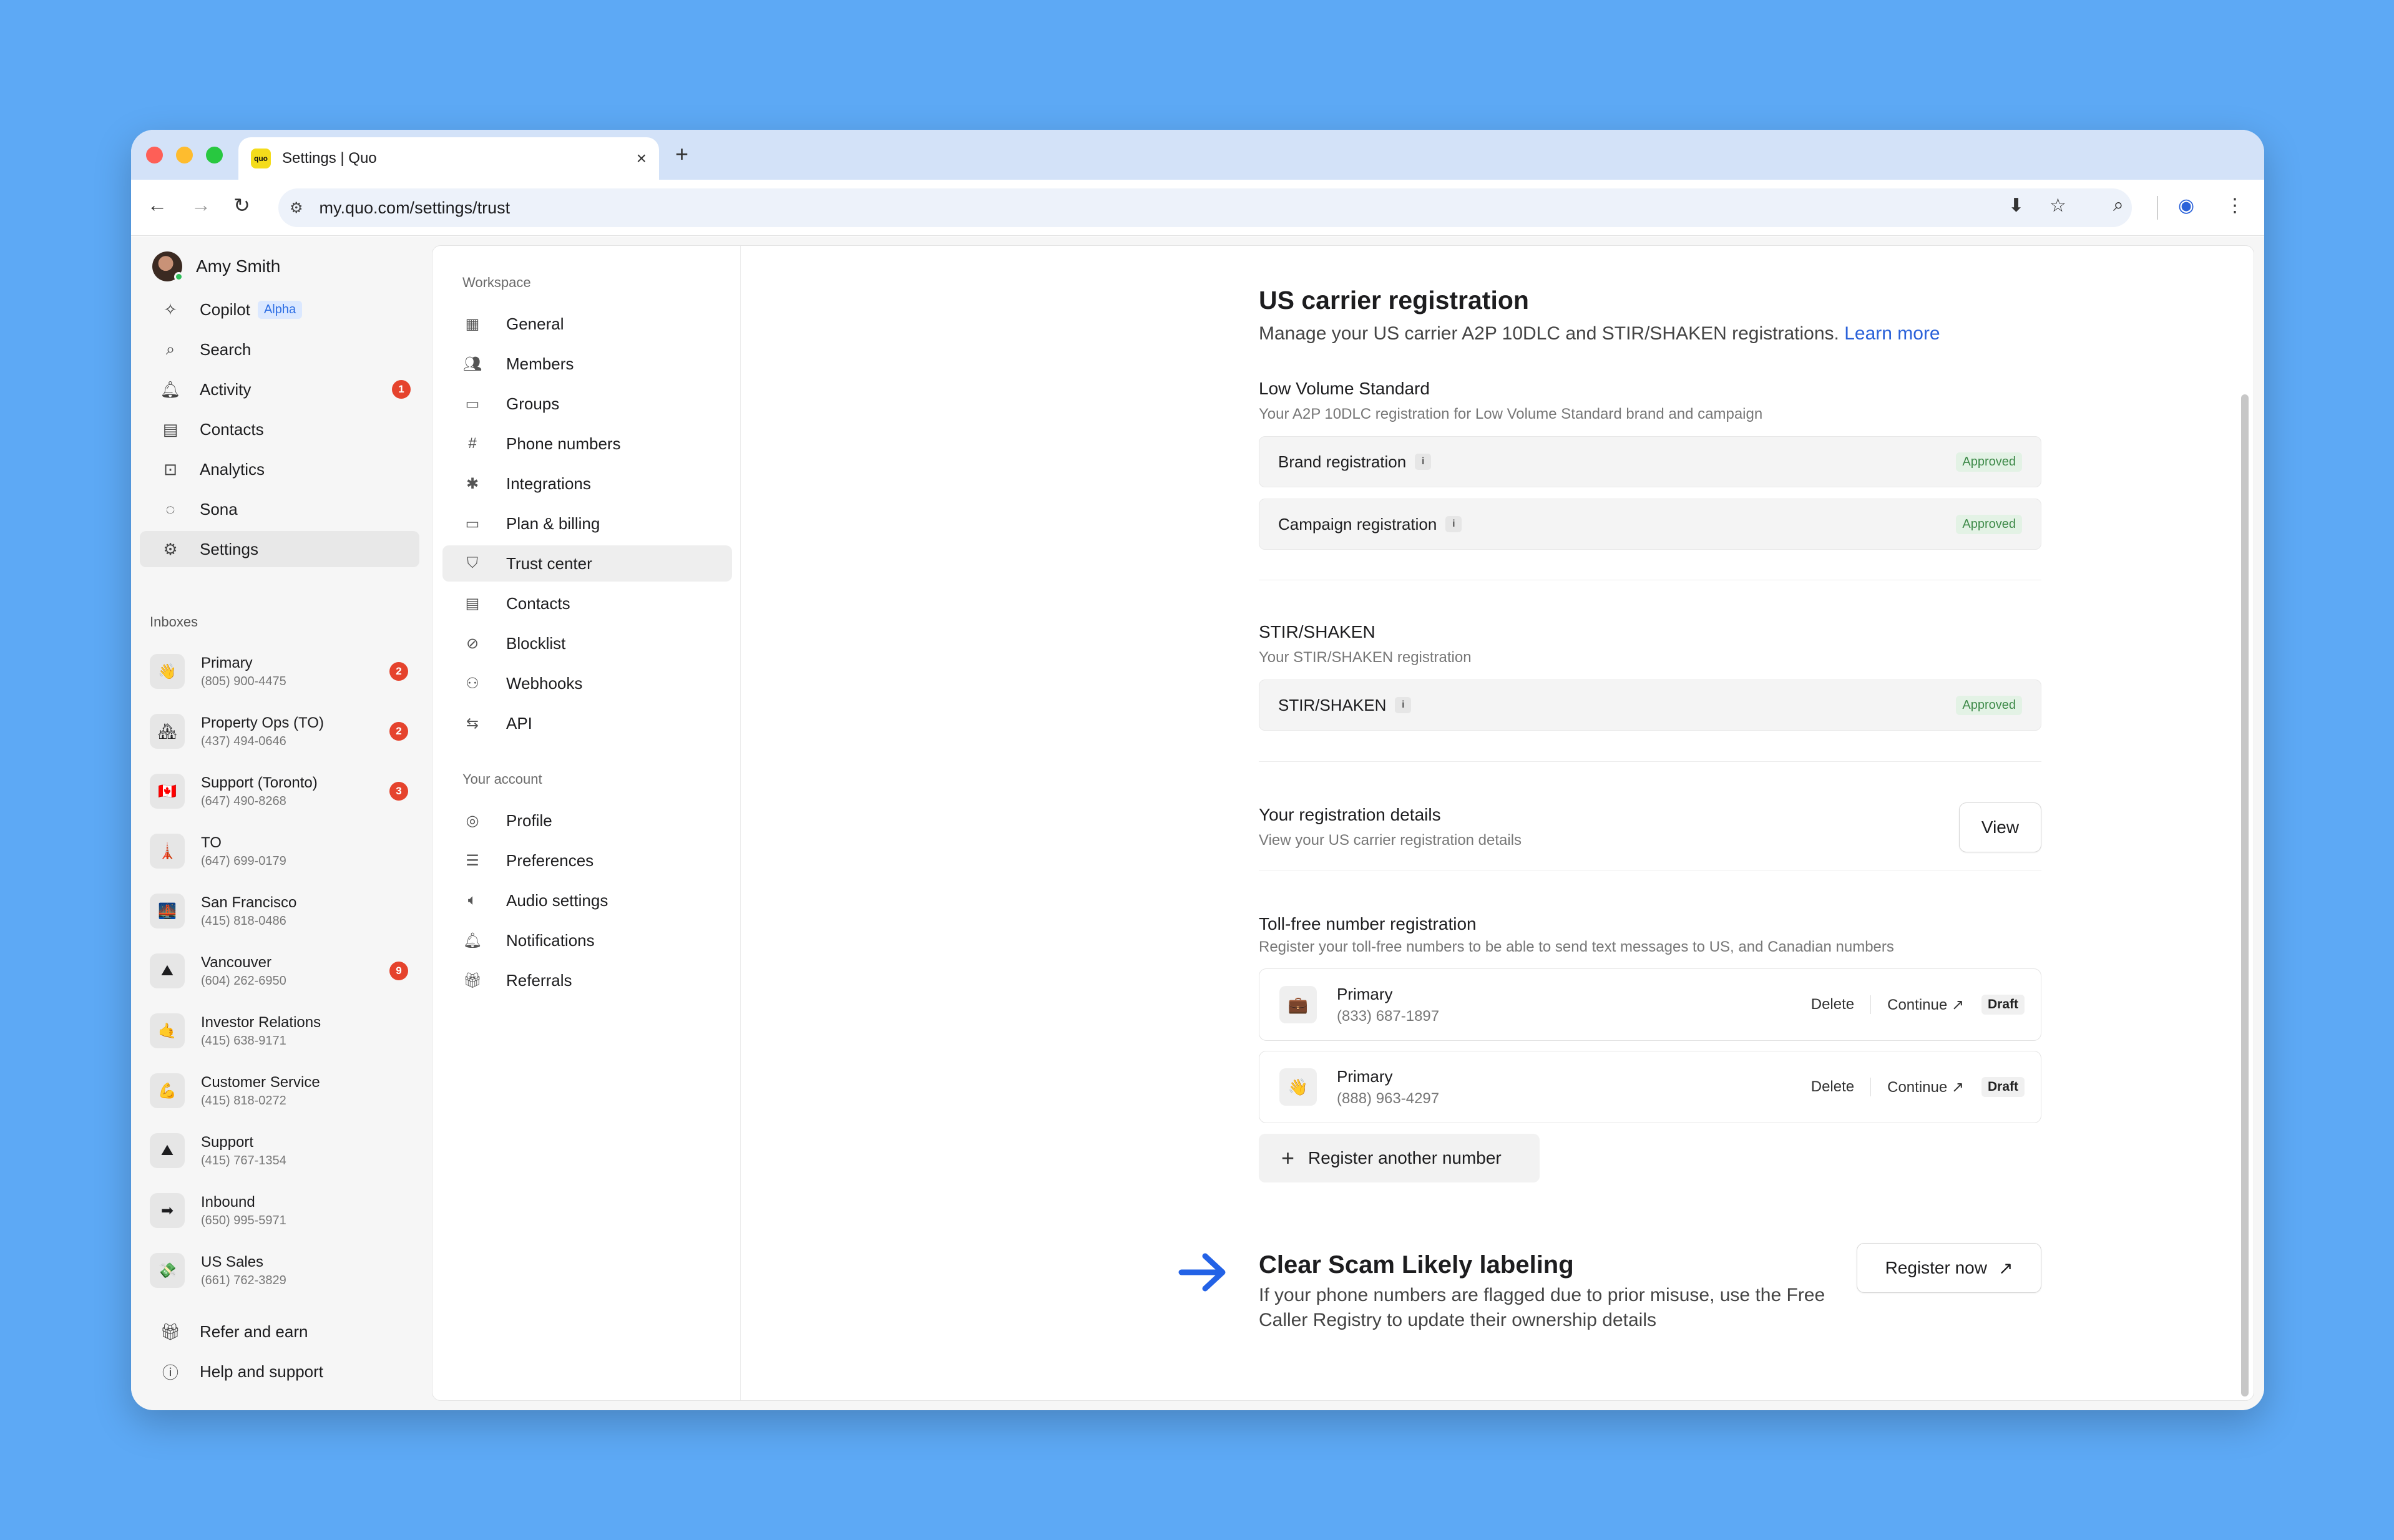  What do you see at coordinates (2186, 206) in the screenshot?
I see `profile-icon: ◉` at bounding box center [2186, 206].